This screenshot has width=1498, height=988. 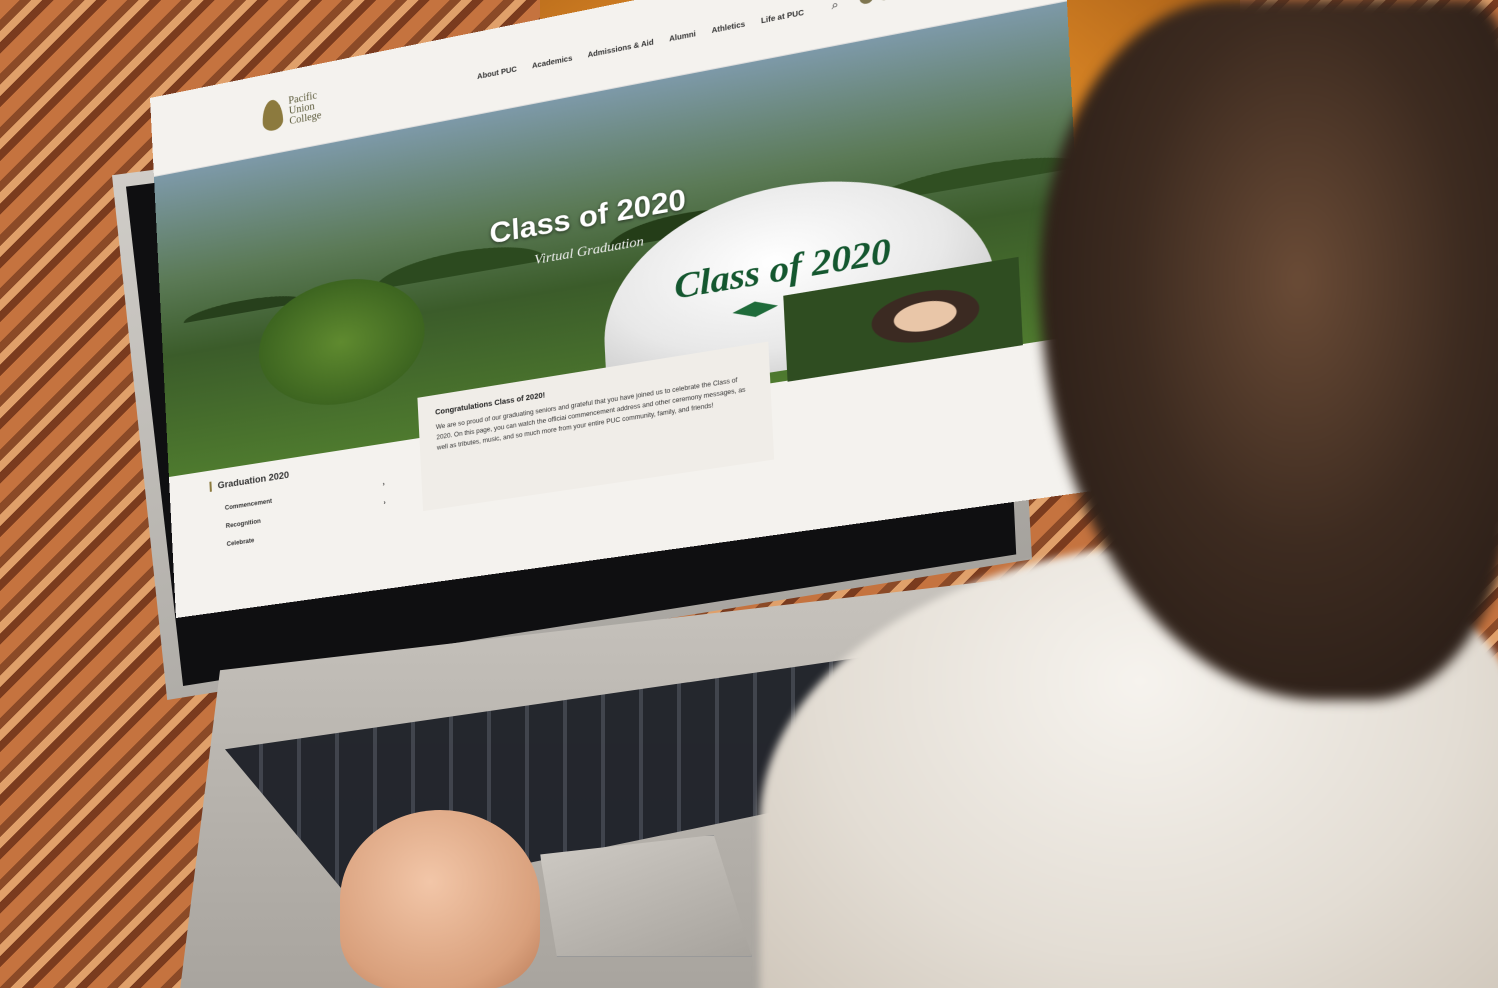 What do you see at coordinates (497, 73) in the screenshot?
I see `nav-item-about: About PUC` at bounding box center [497, 73].